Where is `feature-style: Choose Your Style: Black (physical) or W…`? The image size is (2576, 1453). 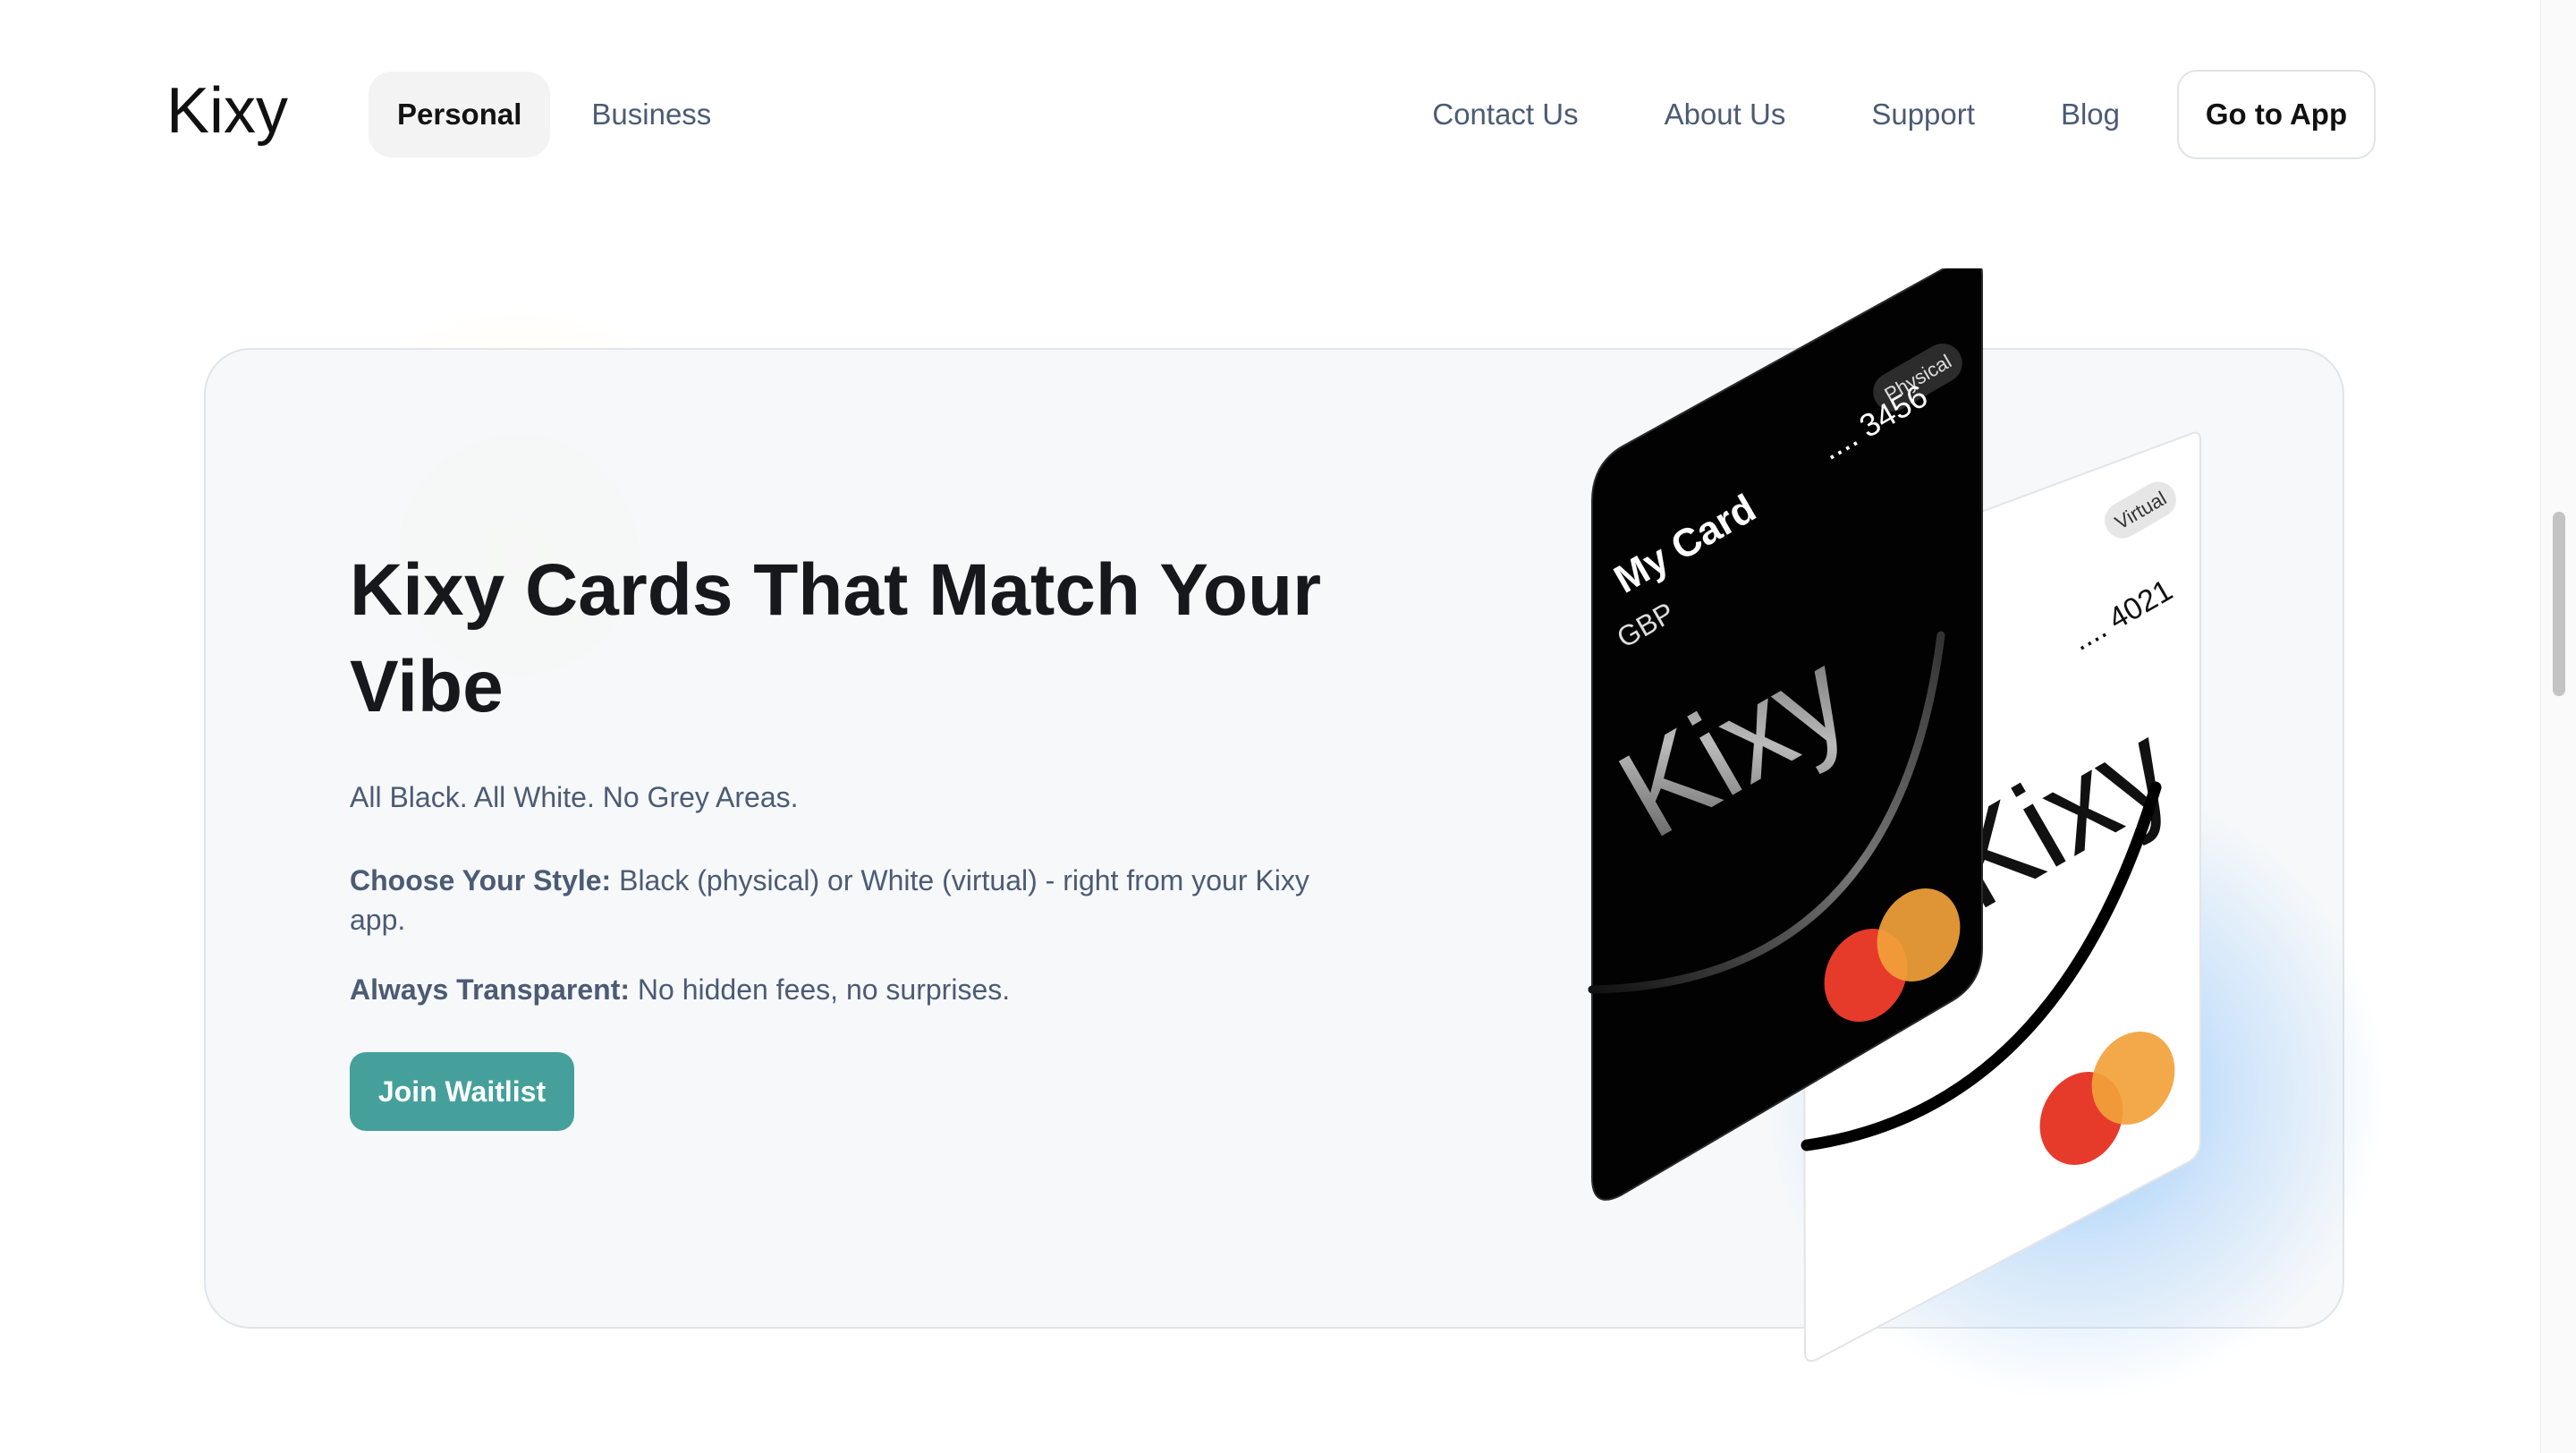 feature-style: Choose Your Style: Black (physical) or W… is located at coordinates (855, 900).